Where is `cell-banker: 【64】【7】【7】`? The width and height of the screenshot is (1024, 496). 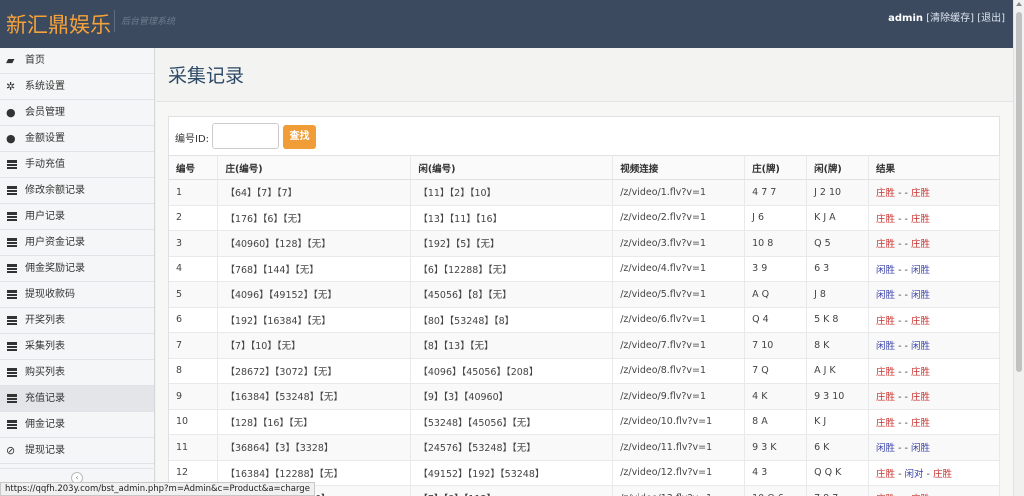 cell-banker: 【64】【7】【7】 is located at coordinates (314, 192).